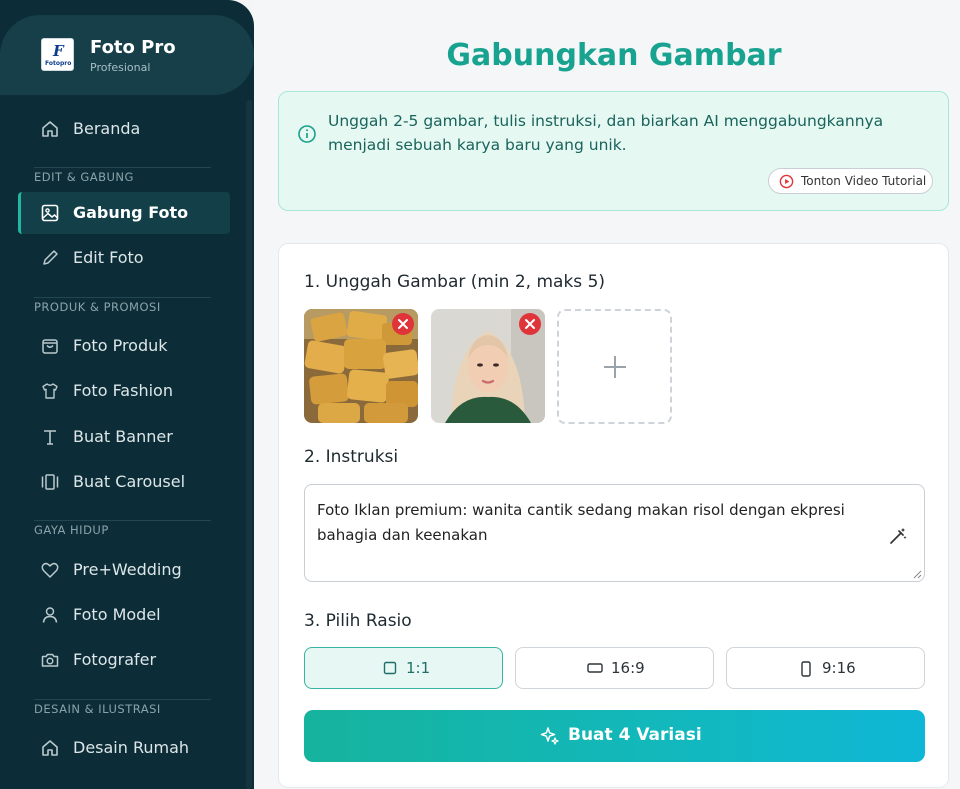  I want to click on portrait-ratio-icon, so click(806, 669).